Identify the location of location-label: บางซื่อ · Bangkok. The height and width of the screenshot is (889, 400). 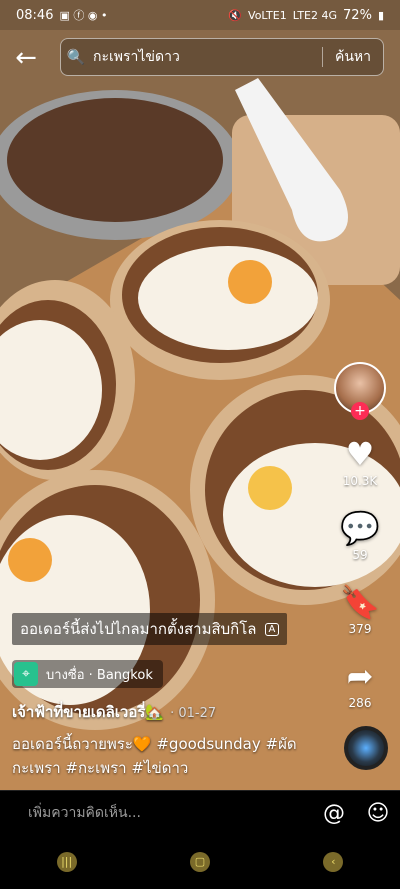
(99, 675).